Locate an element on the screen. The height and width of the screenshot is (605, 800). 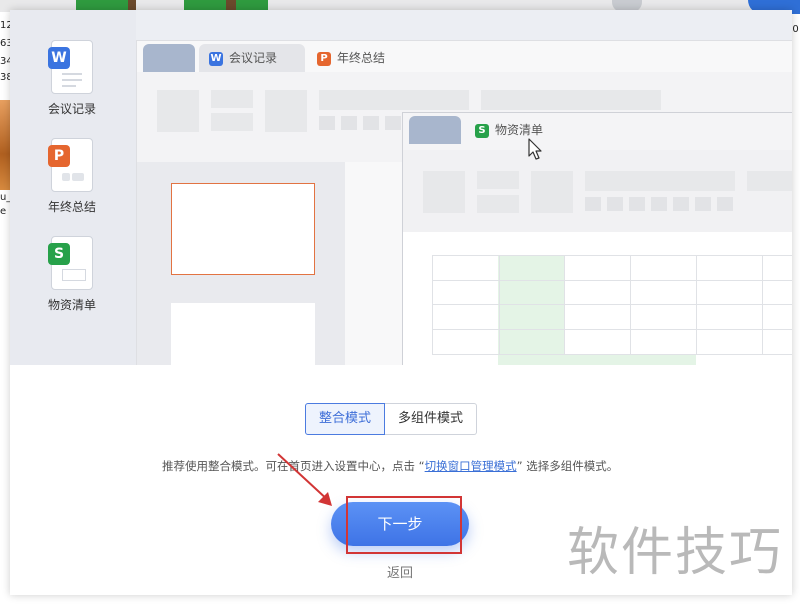
tab-supplies-list: S 物资清单 is located at coordinates (518, 130).